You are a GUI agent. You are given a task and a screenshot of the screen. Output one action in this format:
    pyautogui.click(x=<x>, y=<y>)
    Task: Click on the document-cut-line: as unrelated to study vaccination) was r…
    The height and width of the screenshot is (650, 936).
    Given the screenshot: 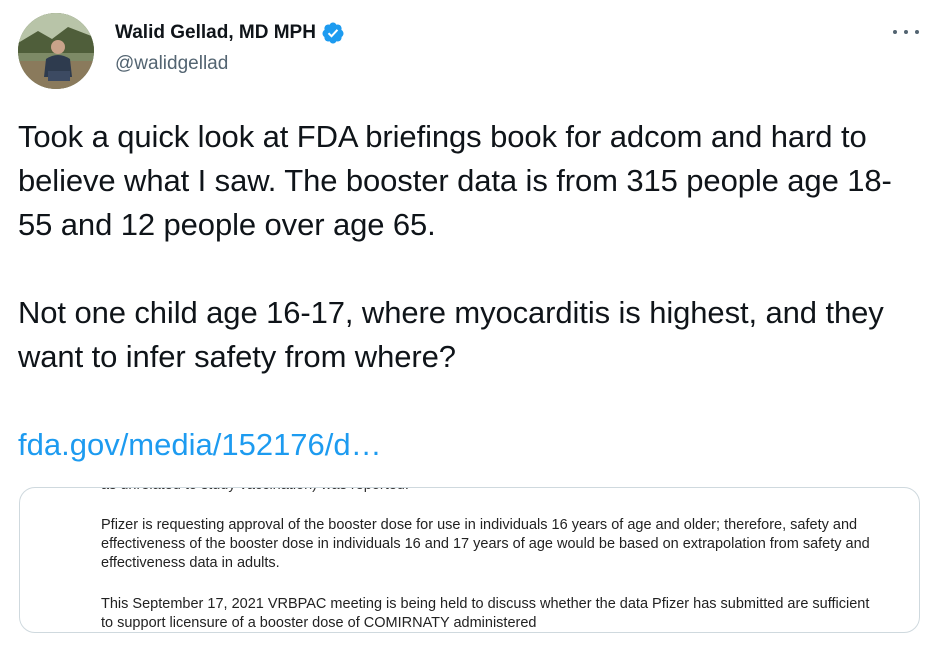 What is the action you would take?
    pyautogui.click(x=255, y=491)
    